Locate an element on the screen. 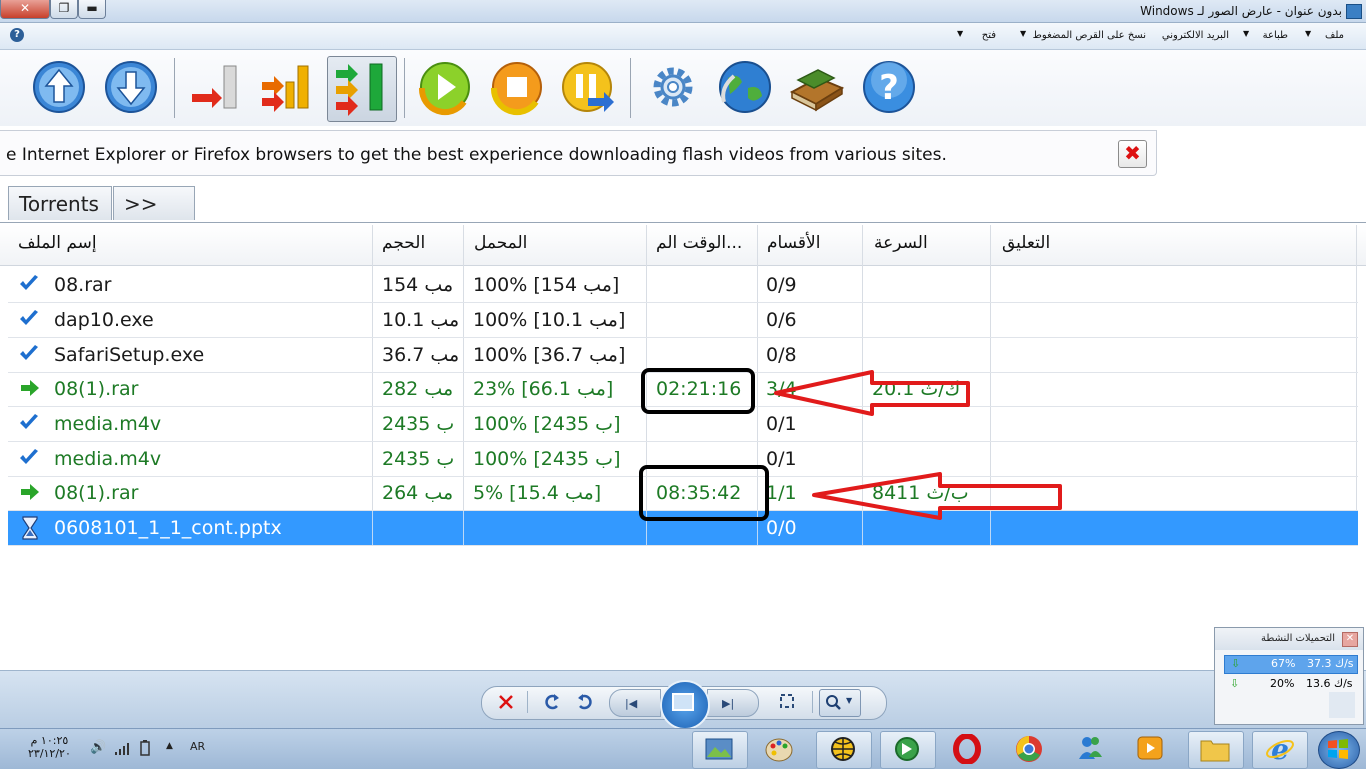 This screenshot has height=769, width=1366. close-window-button: ✕ is located at coordinates (25, 9).